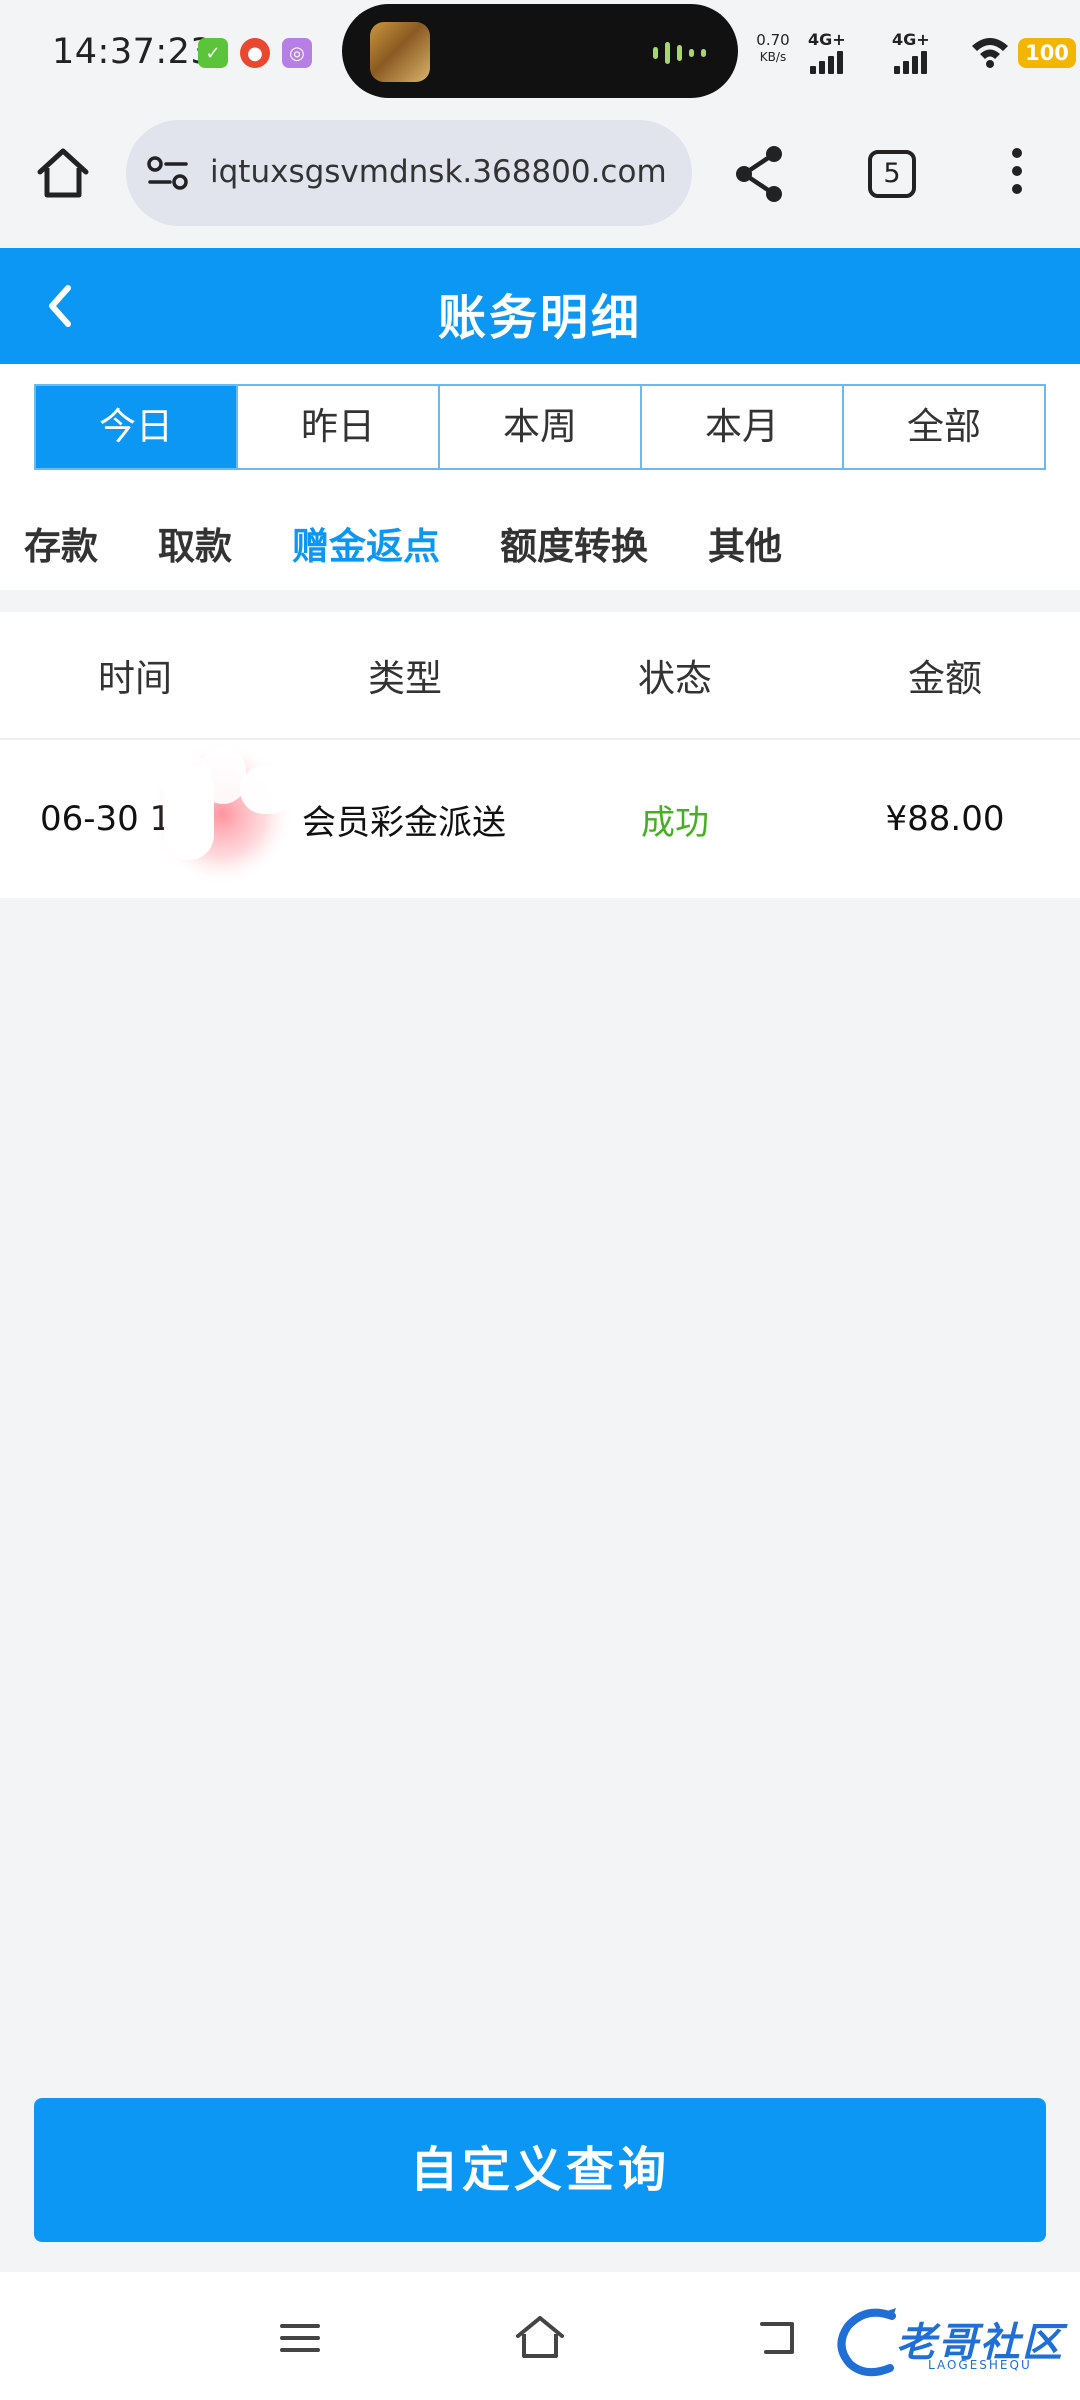  What do you see at coordinates (213, 53) in the screenshot?
I see `wechat-icon: ✓` at bounding box center [213, 53].